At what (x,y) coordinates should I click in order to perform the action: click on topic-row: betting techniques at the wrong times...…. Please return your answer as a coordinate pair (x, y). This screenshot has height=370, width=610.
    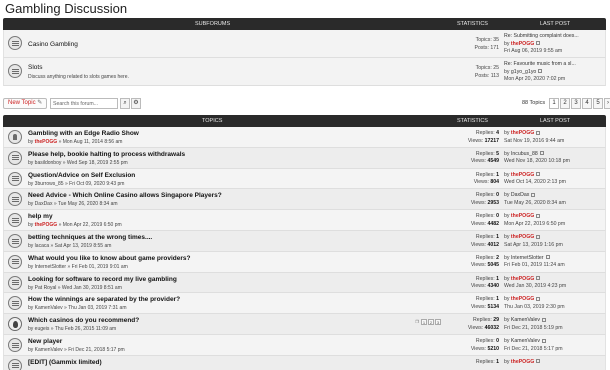
    Looking at the image, I should click on (304, 241).